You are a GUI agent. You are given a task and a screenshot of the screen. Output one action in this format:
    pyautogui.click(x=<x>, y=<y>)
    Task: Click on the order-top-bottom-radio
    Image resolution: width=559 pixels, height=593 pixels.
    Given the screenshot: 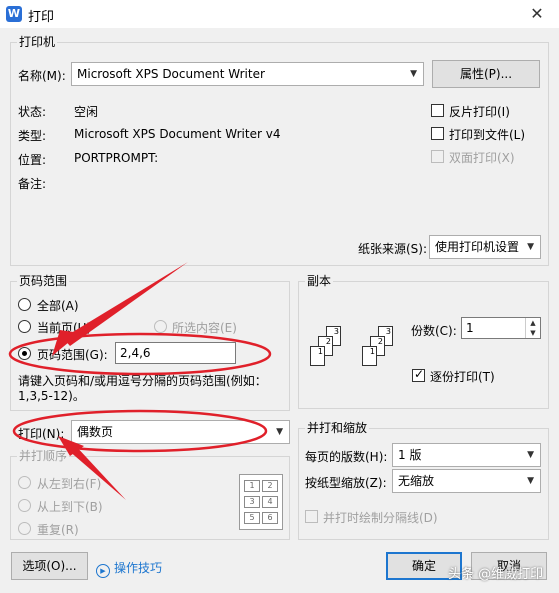 What is the action you would take?
    pyautogui.click(x=24, y=505)
    